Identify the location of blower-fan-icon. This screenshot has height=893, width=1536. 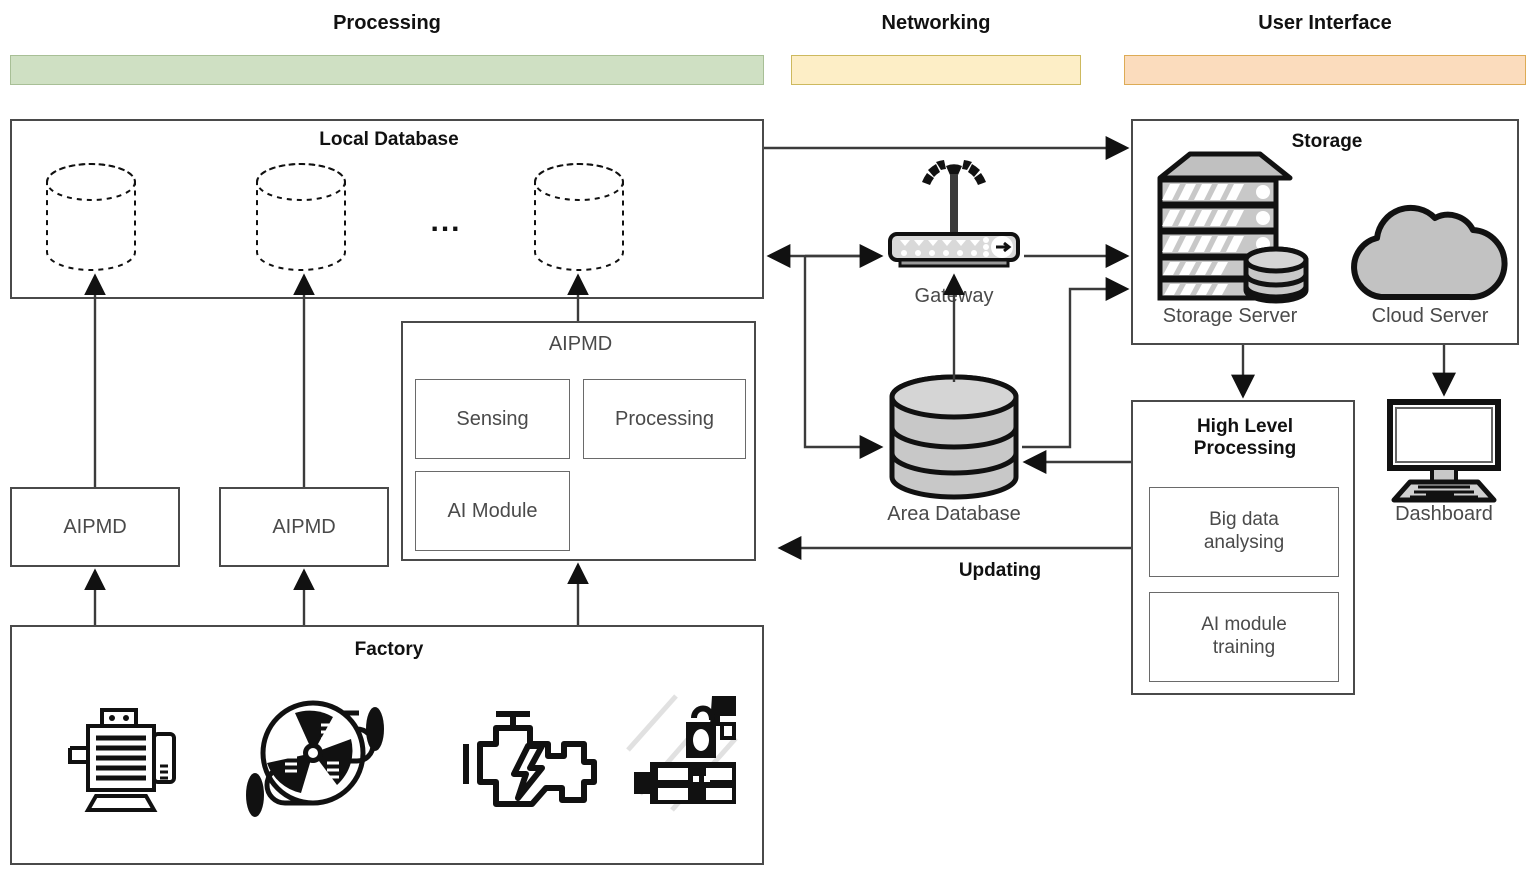
(315, 758).